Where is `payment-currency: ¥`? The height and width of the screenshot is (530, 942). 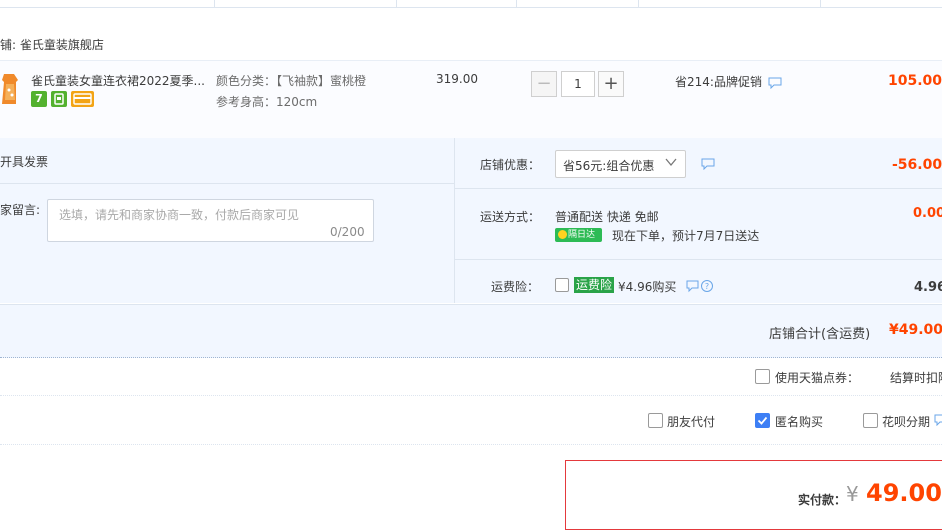 payment-currency: ¥ is located at coordinates (852, 494).